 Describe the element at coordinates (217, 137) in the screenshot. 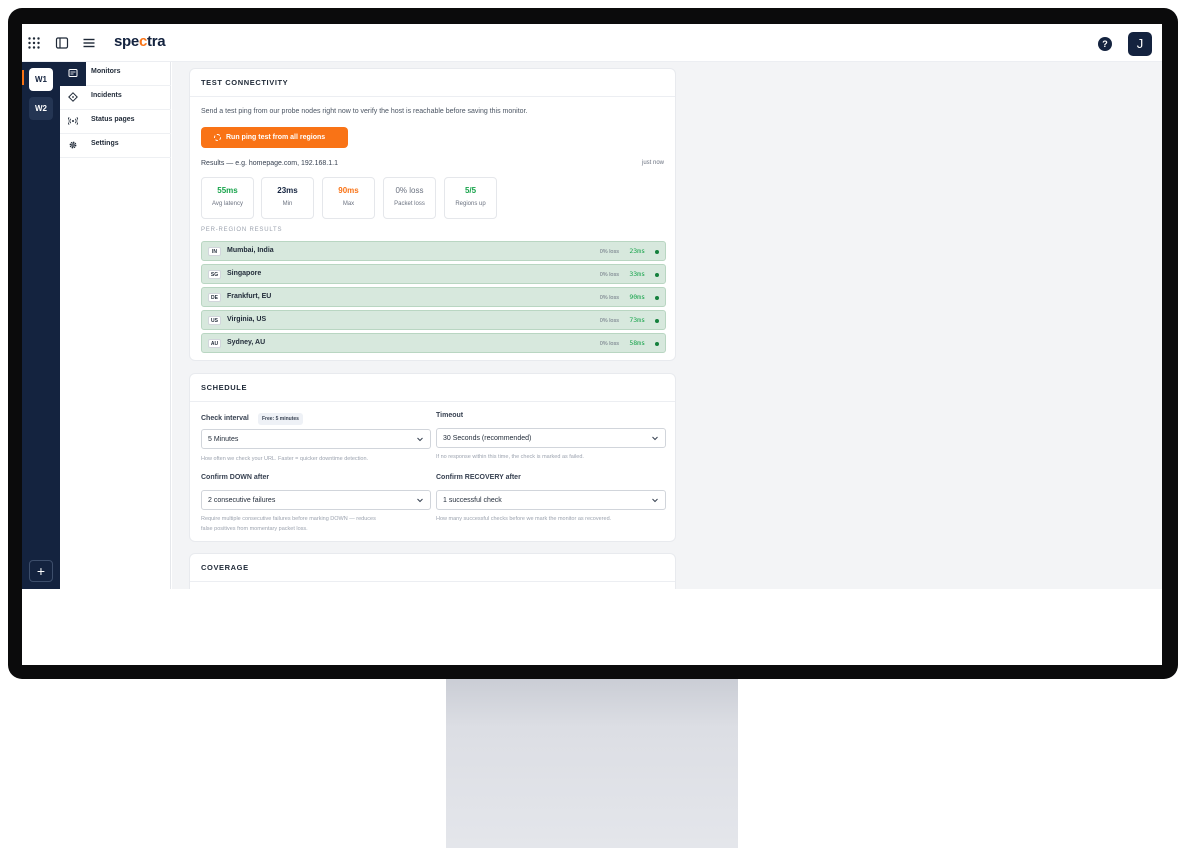

I see `loading-icon` at that location.